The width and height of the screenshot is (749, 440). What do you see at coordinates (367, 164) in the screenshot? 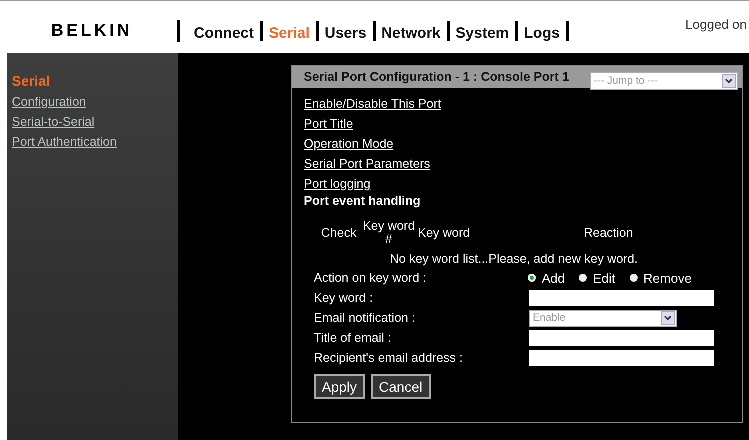
I see `section-link: Serial Port Parameters` at bounding box center [367, 164].